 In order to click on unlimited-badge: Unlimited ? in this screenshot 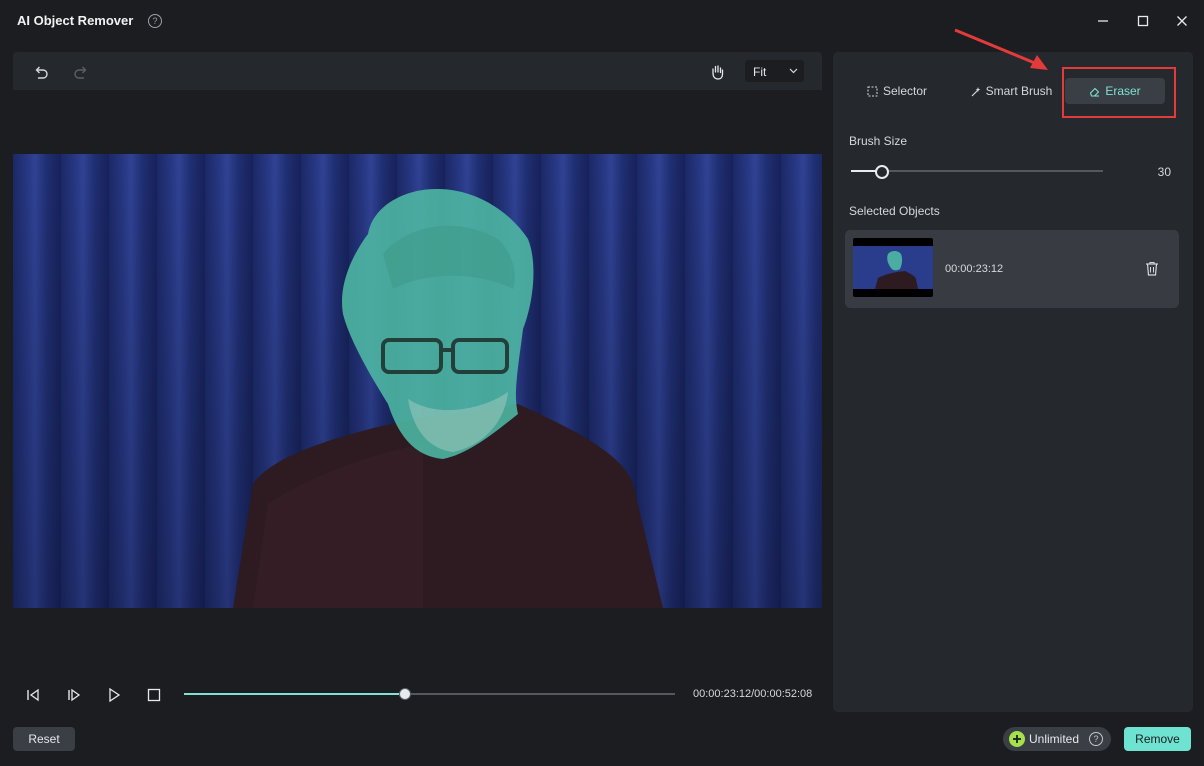, I will do `click(1057, 739)`.